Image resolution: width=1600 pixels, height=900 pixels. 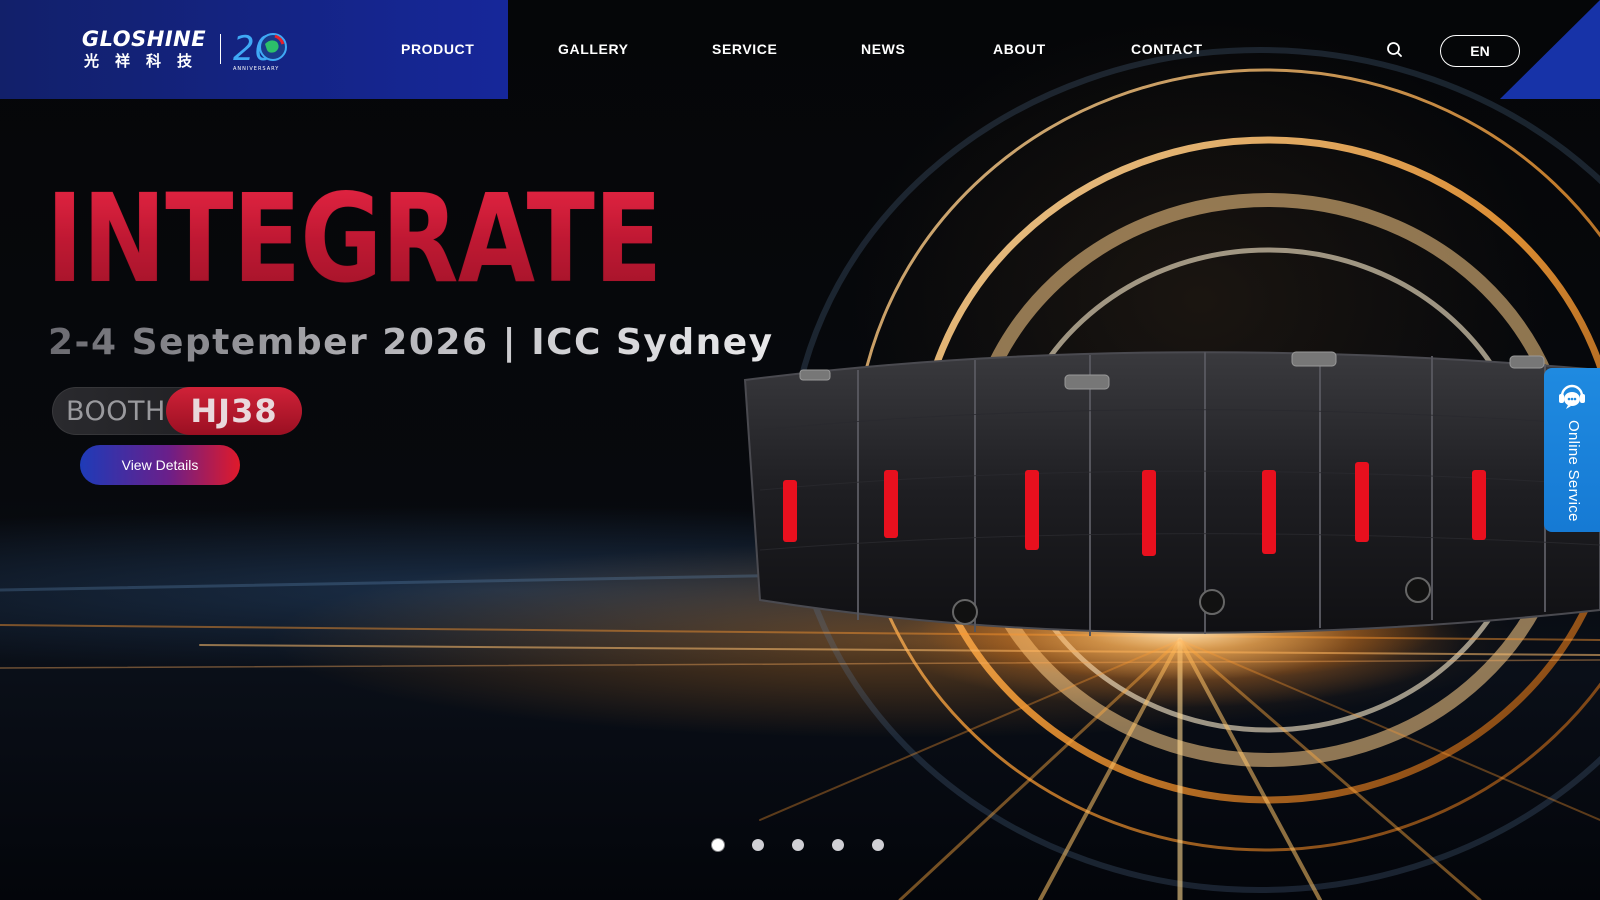 I want to click on booth-number: HJ38, so click(x=234, y=411).